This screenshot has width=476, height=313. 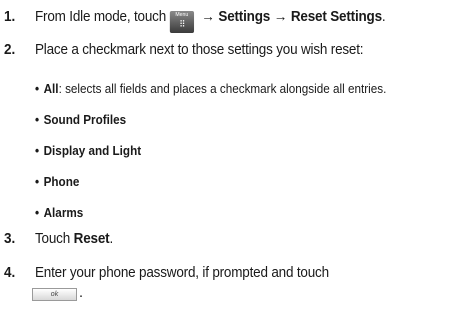 I want to click on step-3-period: ., so click(x=111, y=239).